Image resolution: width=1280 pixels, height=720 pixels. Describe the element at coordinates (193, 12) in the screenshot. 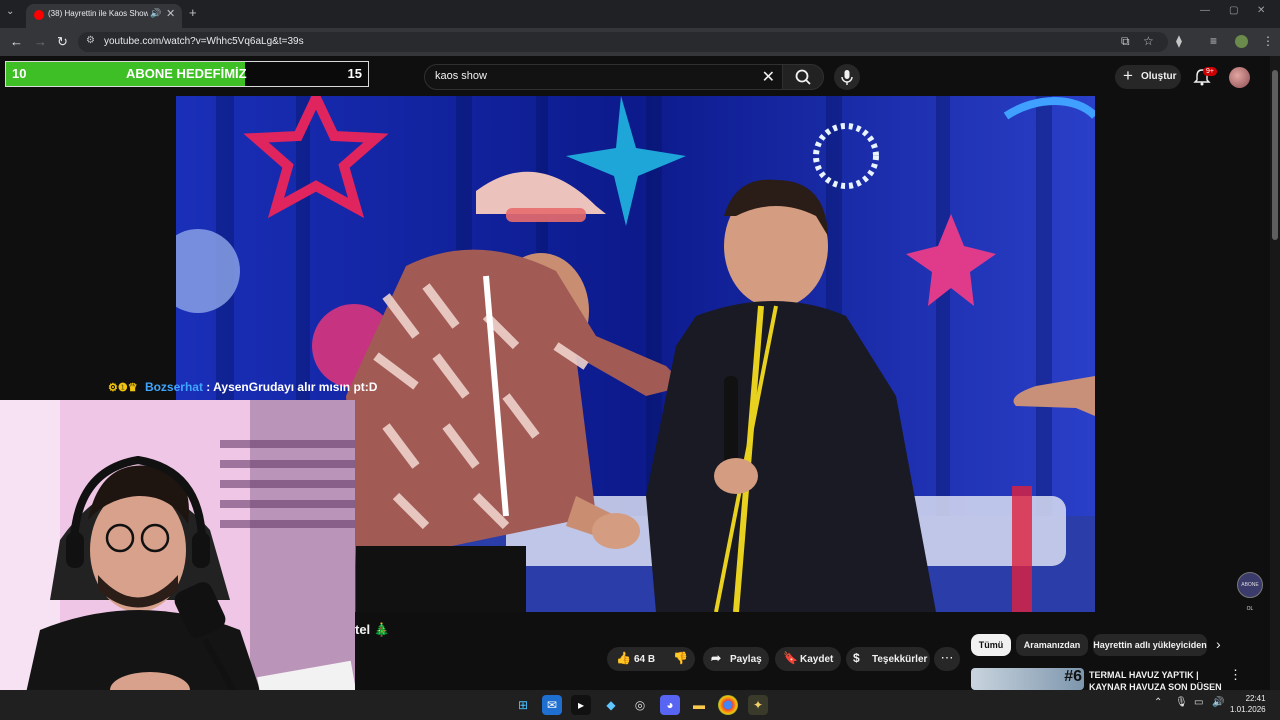

I see `new-tab-button: +` at that location.